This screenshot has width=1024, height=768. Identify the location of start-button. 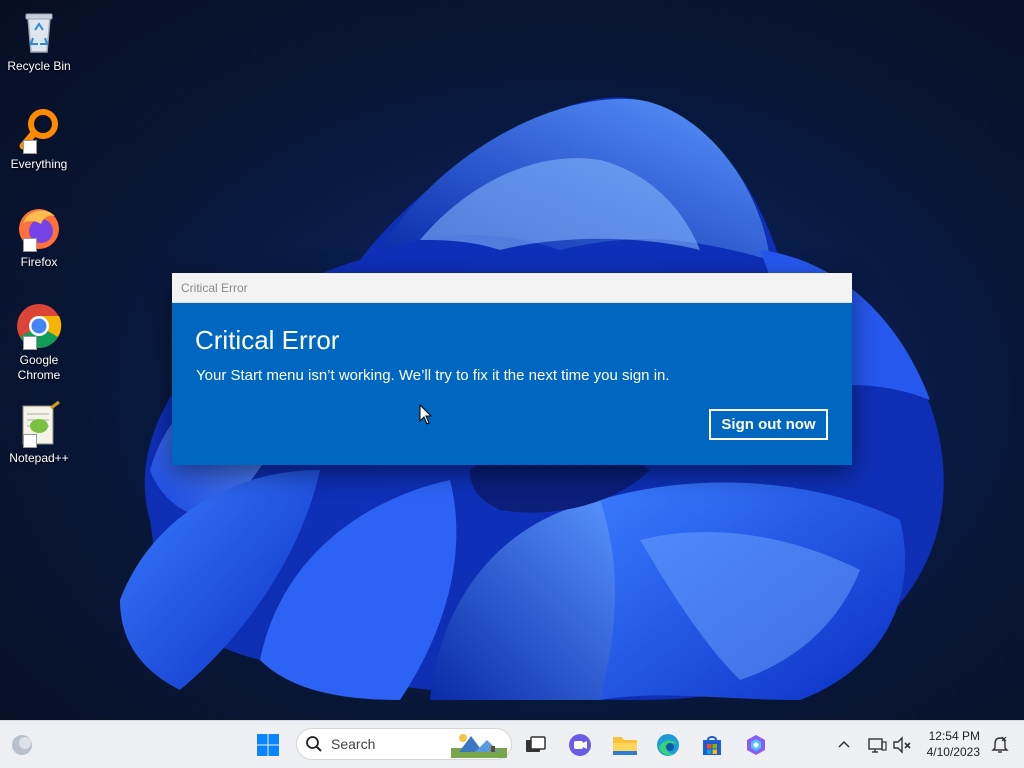
(268, 745).